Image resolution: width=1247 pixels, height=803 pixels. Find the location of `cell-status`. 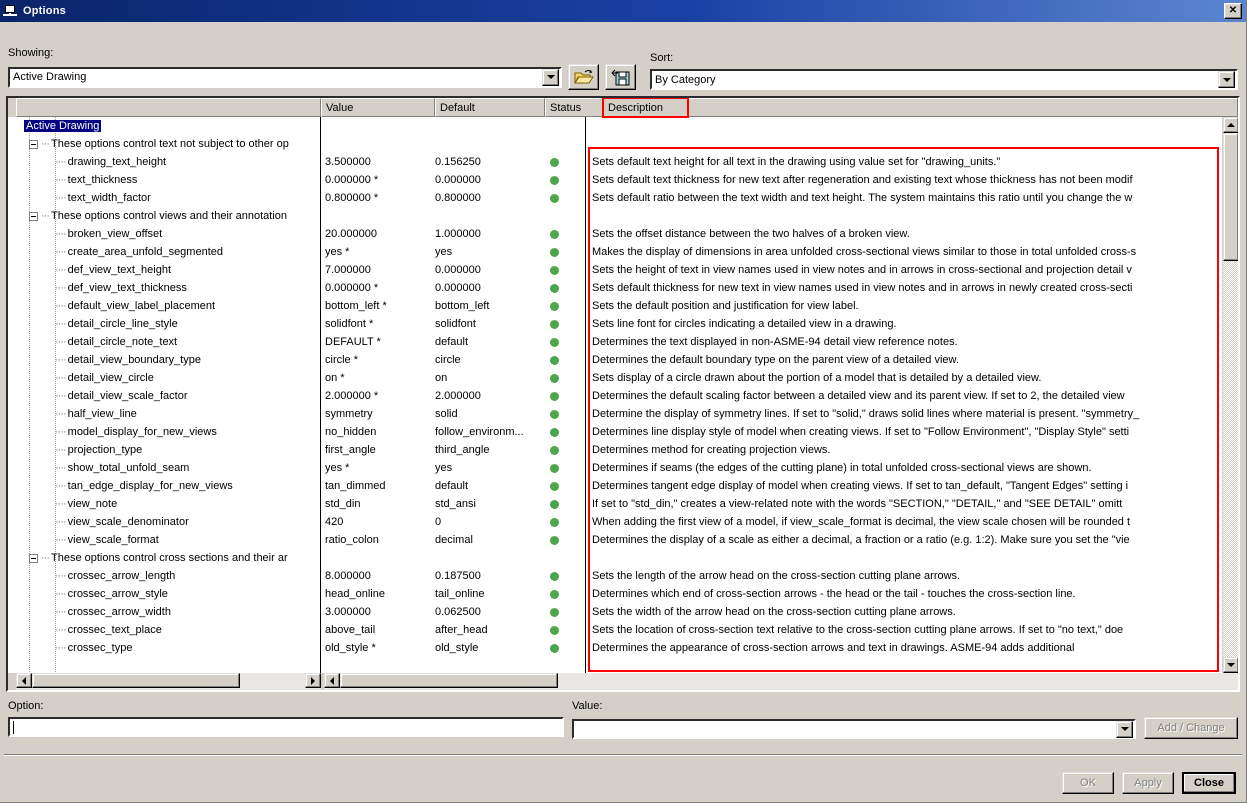

cell-status is located at coordinates (564, 432).